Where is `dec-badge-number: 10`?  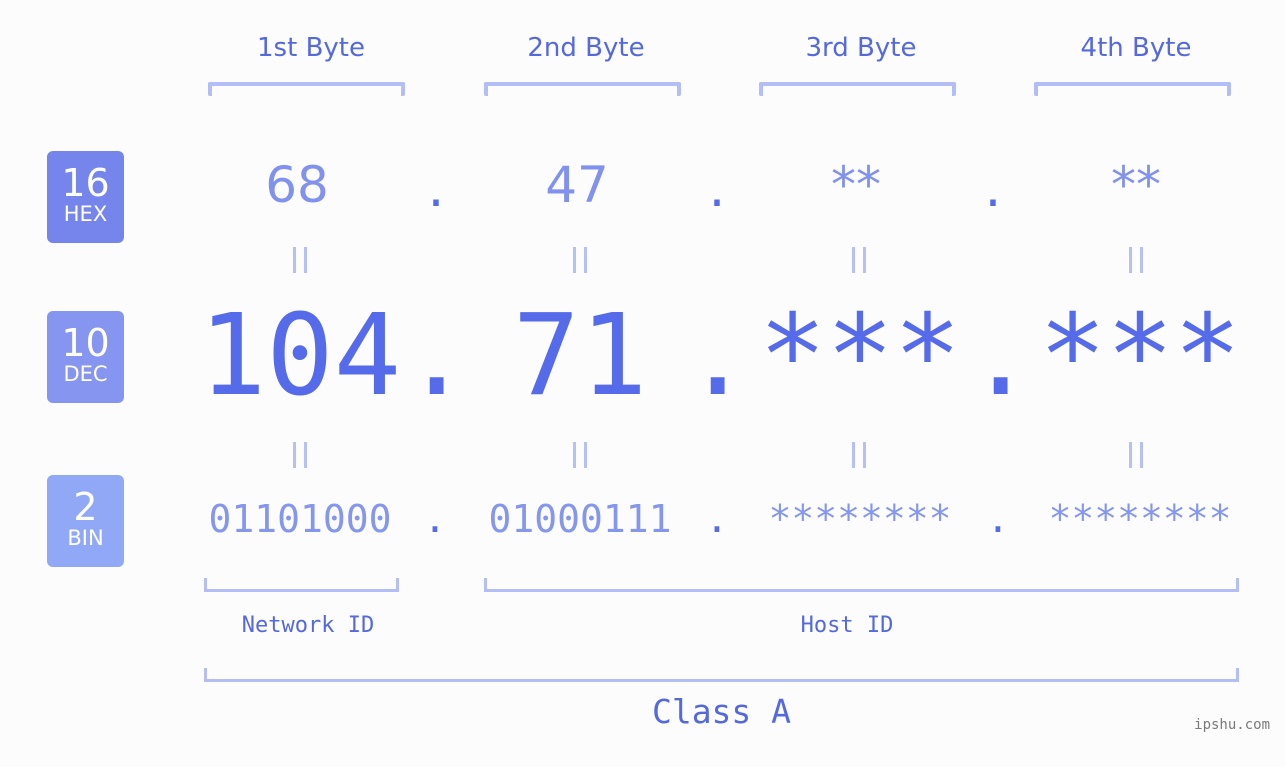
dec-badge-number: 10 is located at coordinates (85, 343).